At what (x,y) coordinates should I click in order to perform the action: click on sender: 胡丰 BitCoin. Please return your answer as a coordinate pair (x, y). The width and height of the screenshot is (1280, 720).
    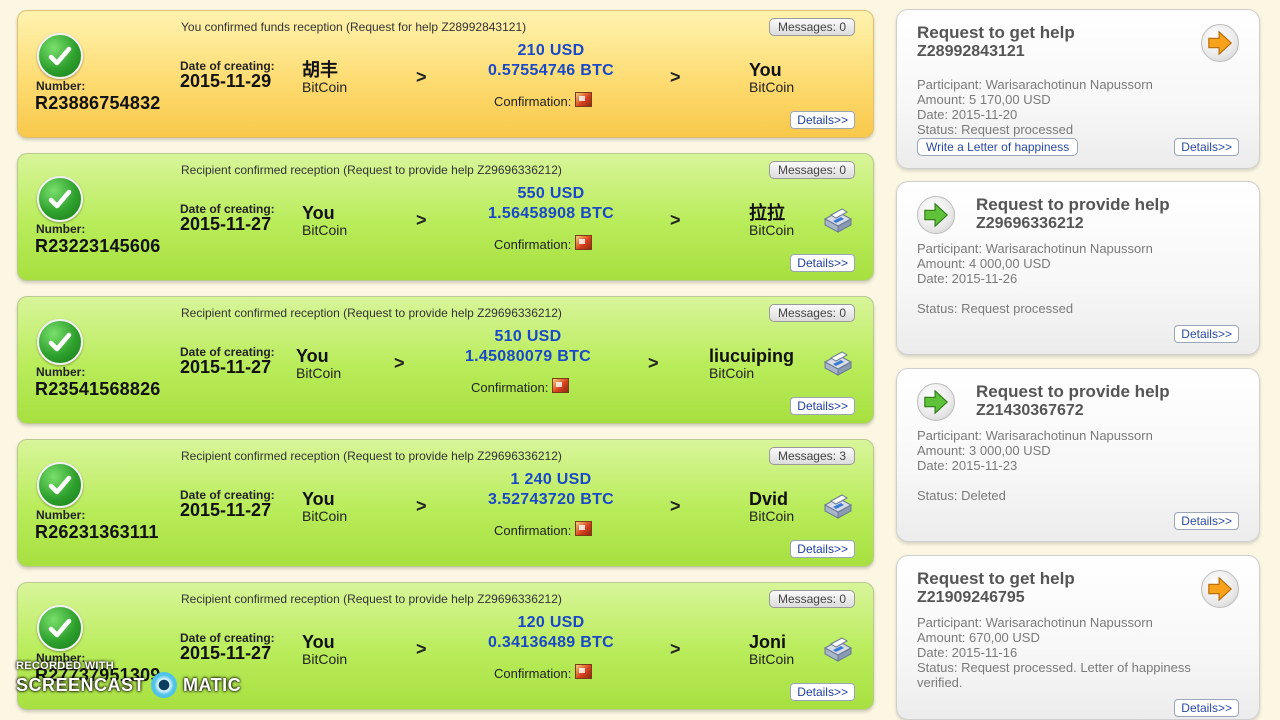
    Looking at the image, I should click on (324, 78).